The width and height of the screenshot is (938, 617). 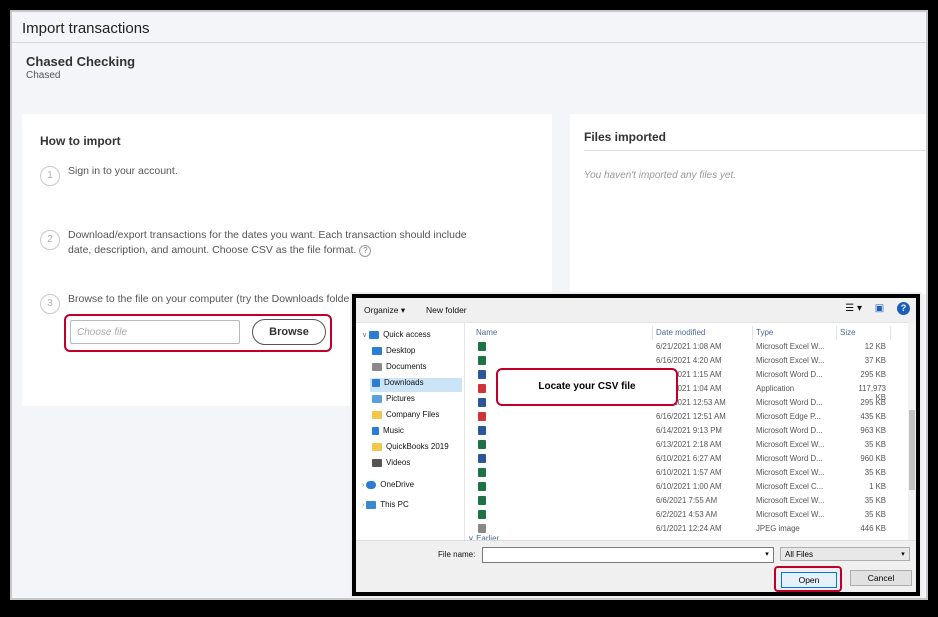 I want to click on nav-music: Music, so click(x=388, y=433).